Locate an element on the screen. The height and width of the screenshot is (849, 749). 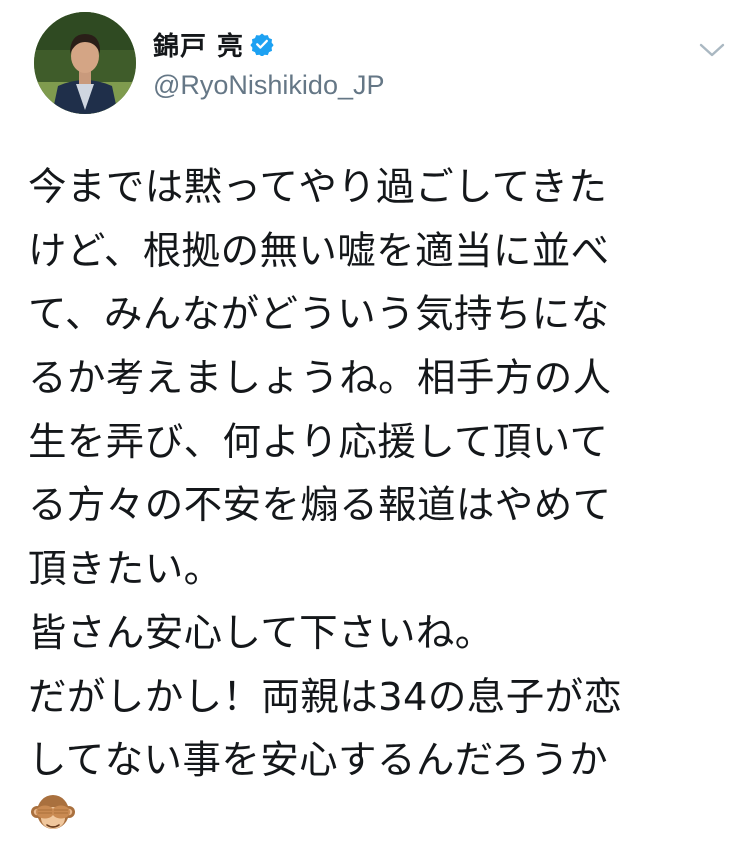
avatar is located at coordinates (85, 63).